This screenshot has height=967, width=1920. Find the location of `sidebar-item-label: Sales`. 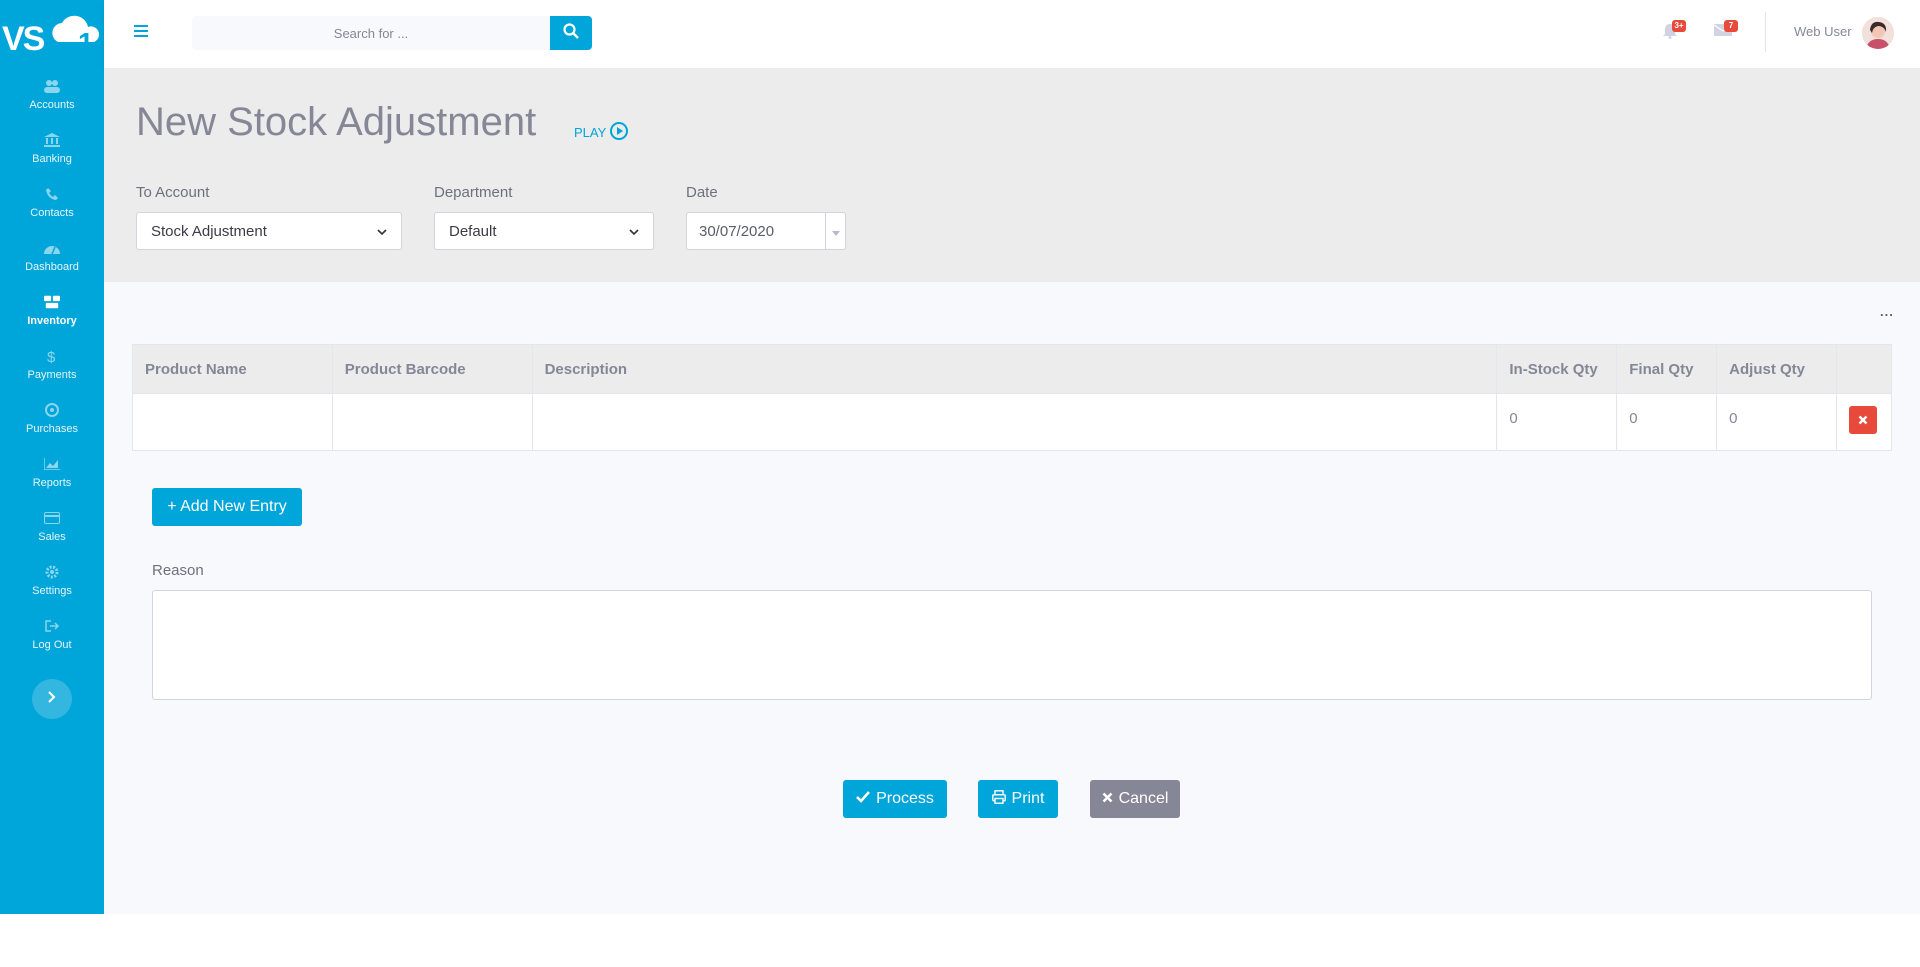

sidebar-item-label: Sales is located at coordinates (52, 537).